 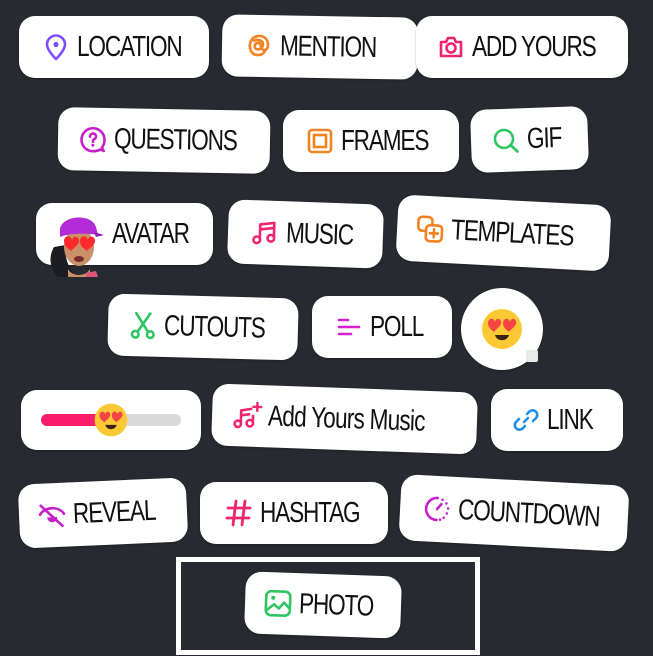 What do you see at coordinates (51, 515) in the screenshot?
I see `eye-off-icon` at bounding box center [51, 515].